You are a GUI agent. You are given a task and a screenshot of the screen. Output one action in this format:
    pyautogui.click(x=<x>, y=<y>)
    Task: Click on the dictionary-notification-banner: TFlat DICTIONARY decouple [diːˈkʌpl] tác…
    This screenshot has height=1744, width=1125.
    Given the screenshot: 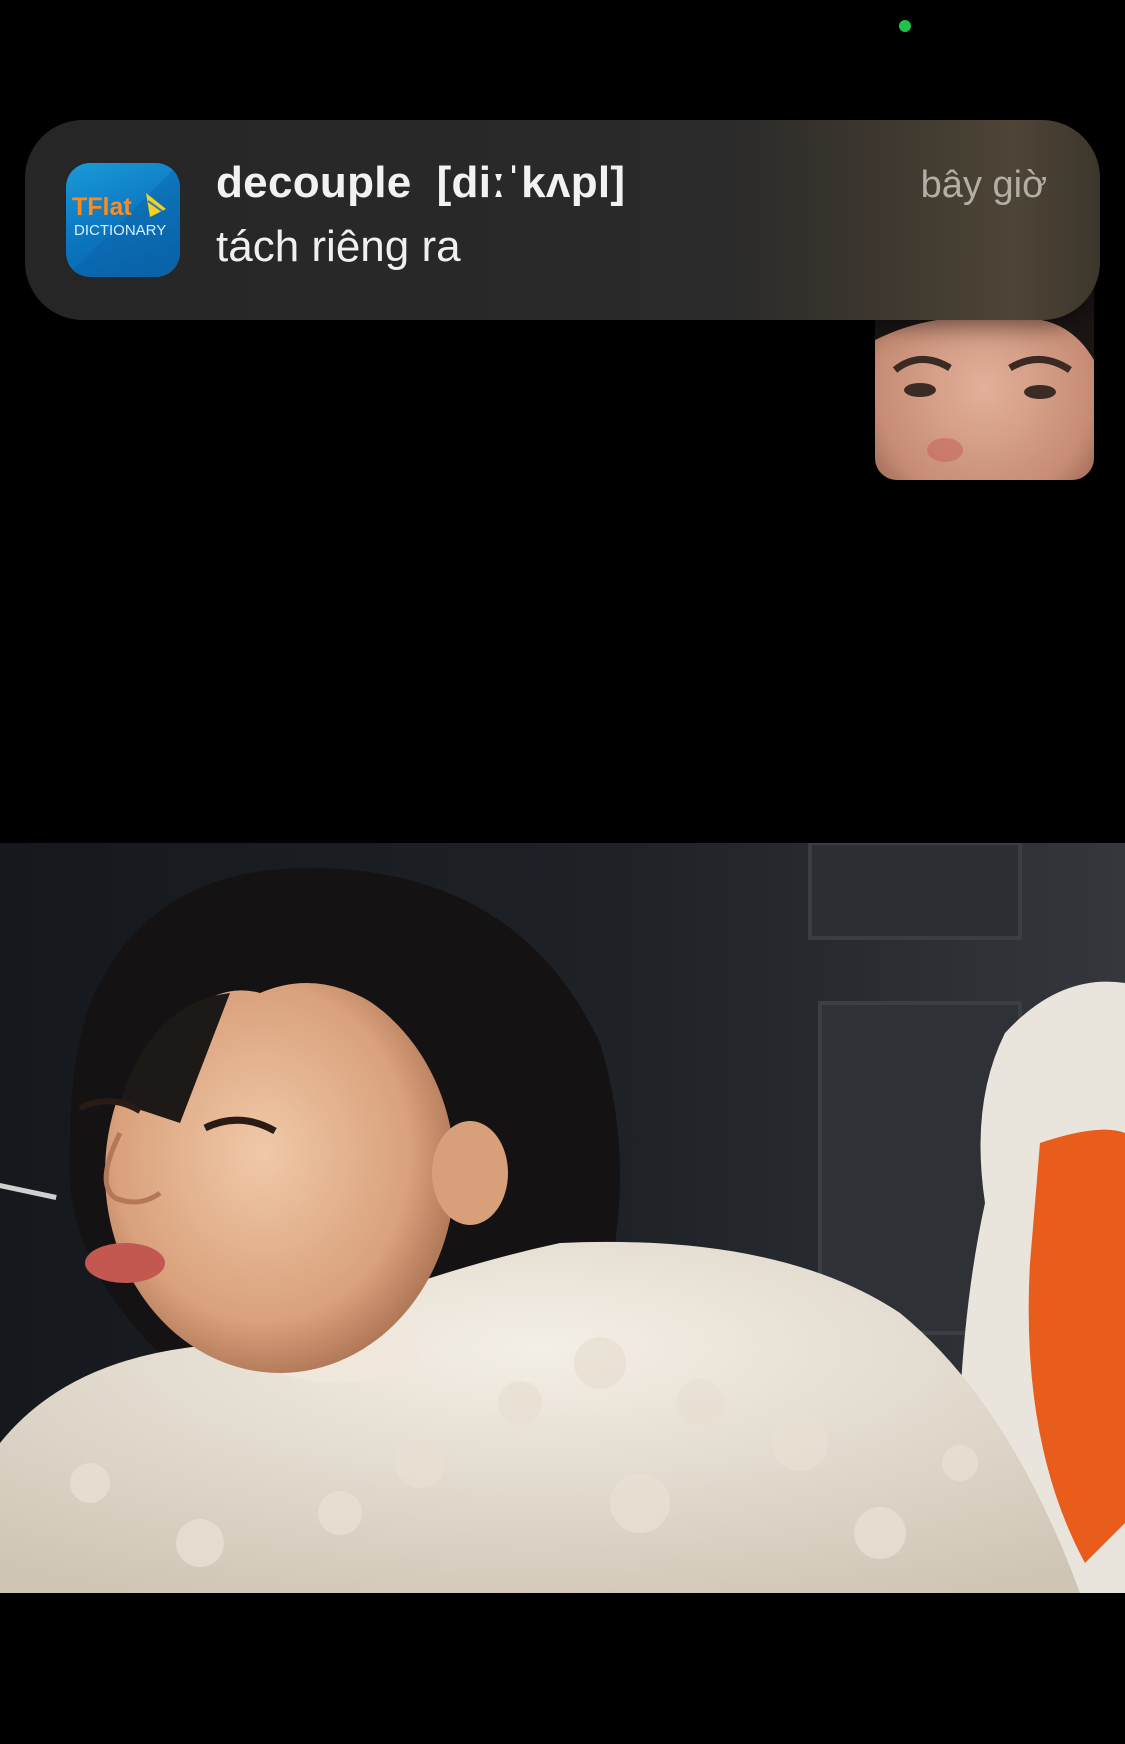 What is the action you would take?
    pyautogui.click(x=562, y=220)
    